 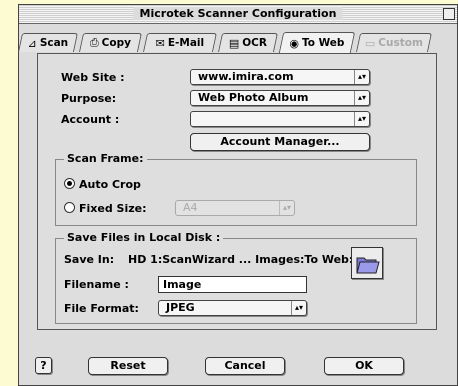 What do you see at coordinates (144, 237) in the screenshot?
I see `save-files-title: Save Files in Local Disk :` at bounding box center [144, 237].